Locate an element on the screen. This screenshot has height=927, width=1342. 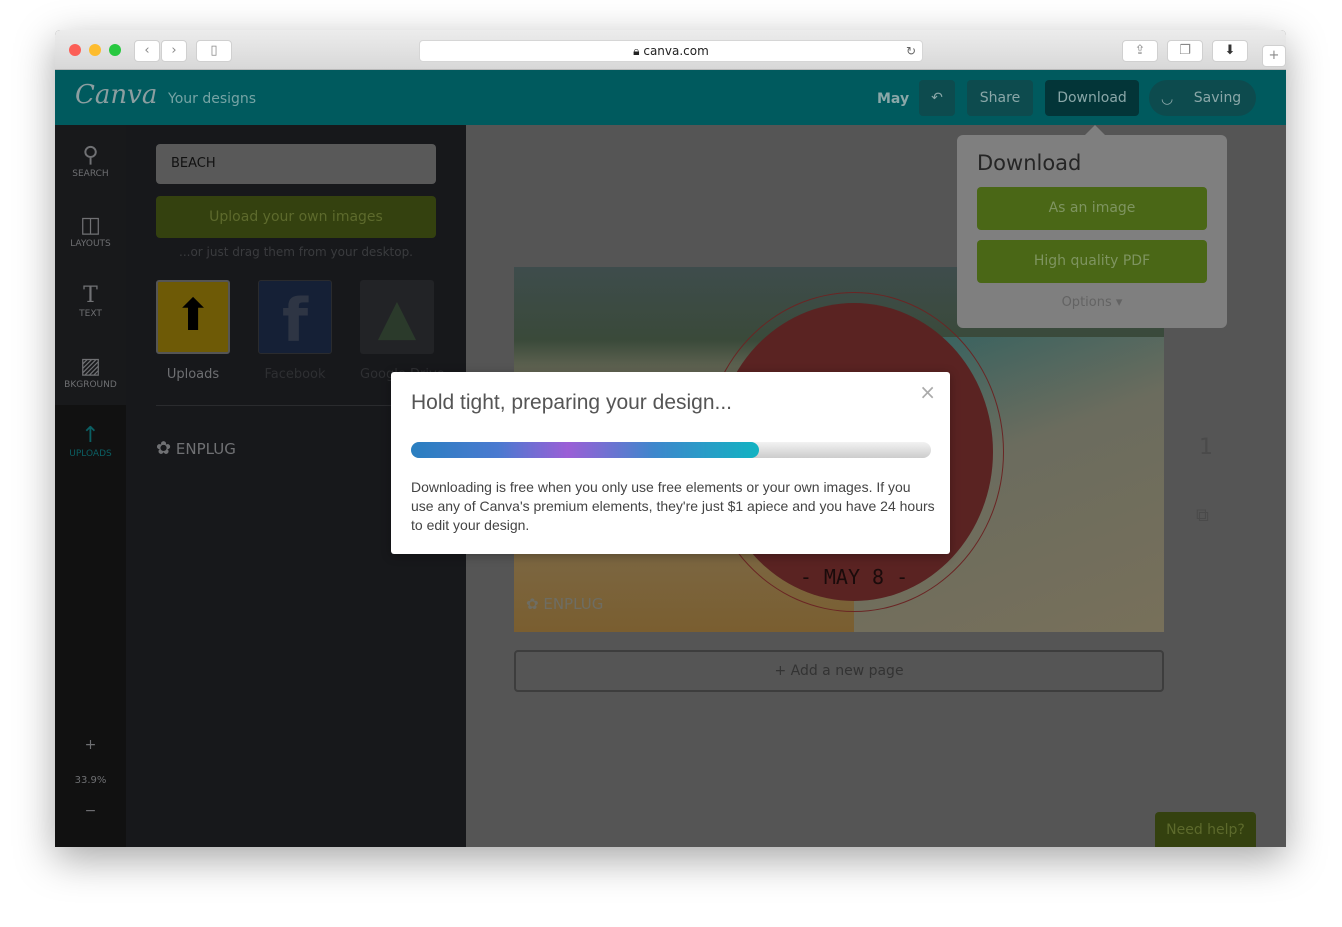
text-icon: T is located at coordinates (90, 295).